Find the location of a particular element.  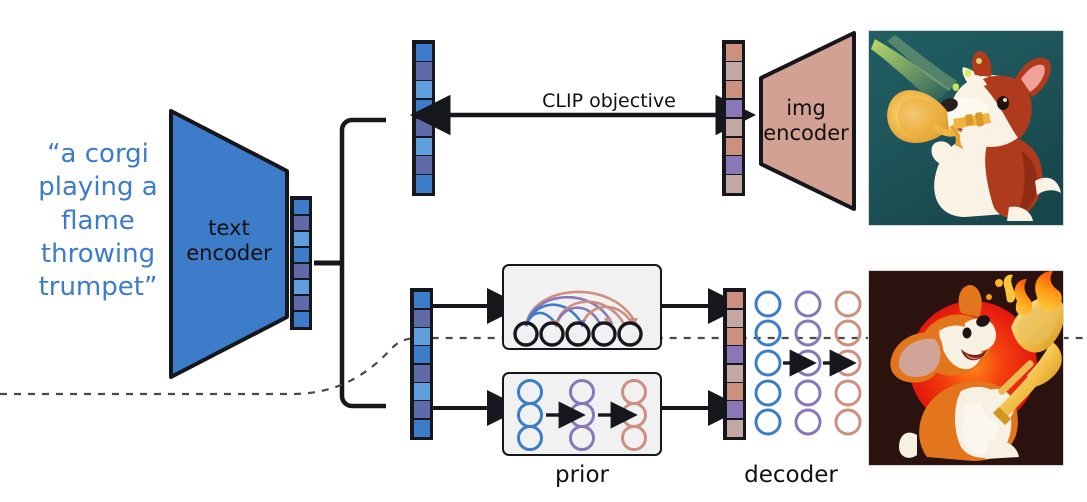

img-encoder-label: img encoder is located at coordinates (806, 120).